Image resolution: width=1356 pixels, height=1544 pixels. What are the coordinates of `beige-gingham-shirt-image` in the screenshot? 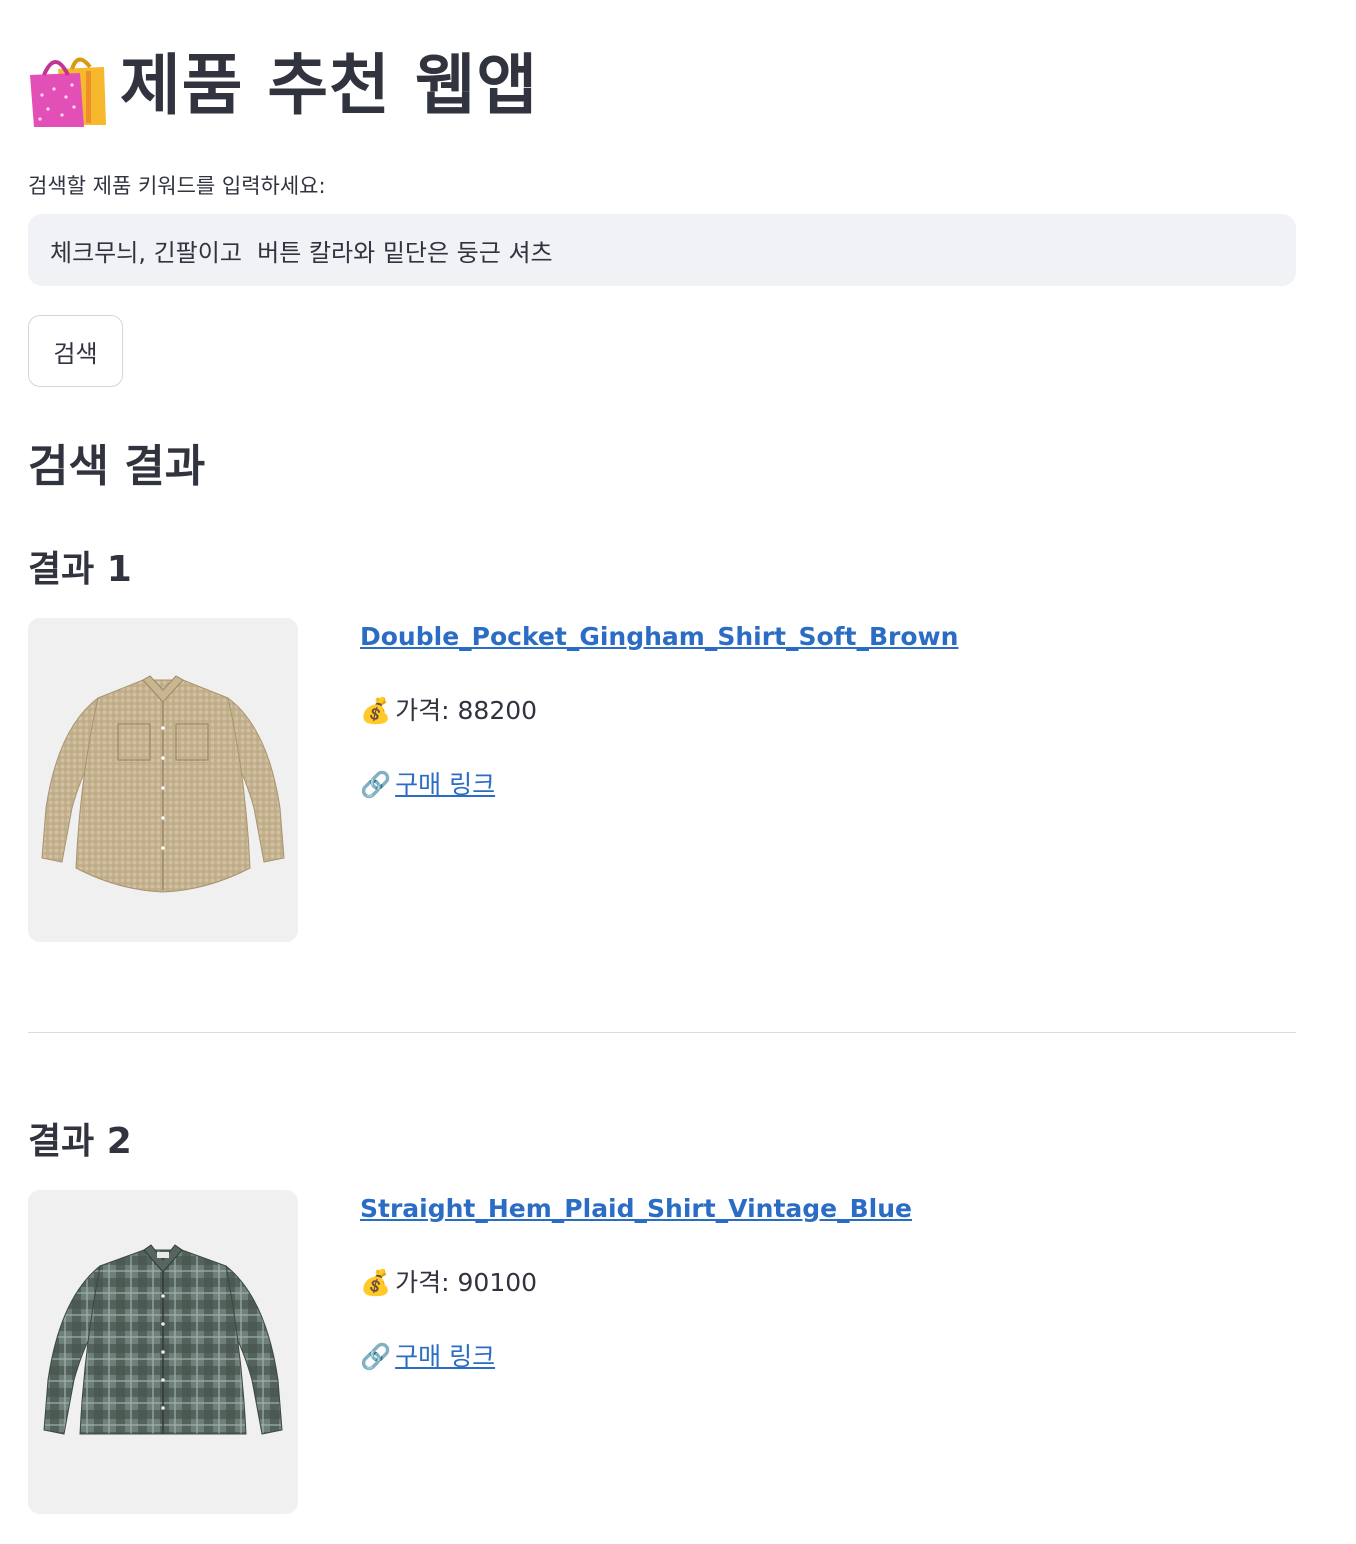 It's located at (163, 784).